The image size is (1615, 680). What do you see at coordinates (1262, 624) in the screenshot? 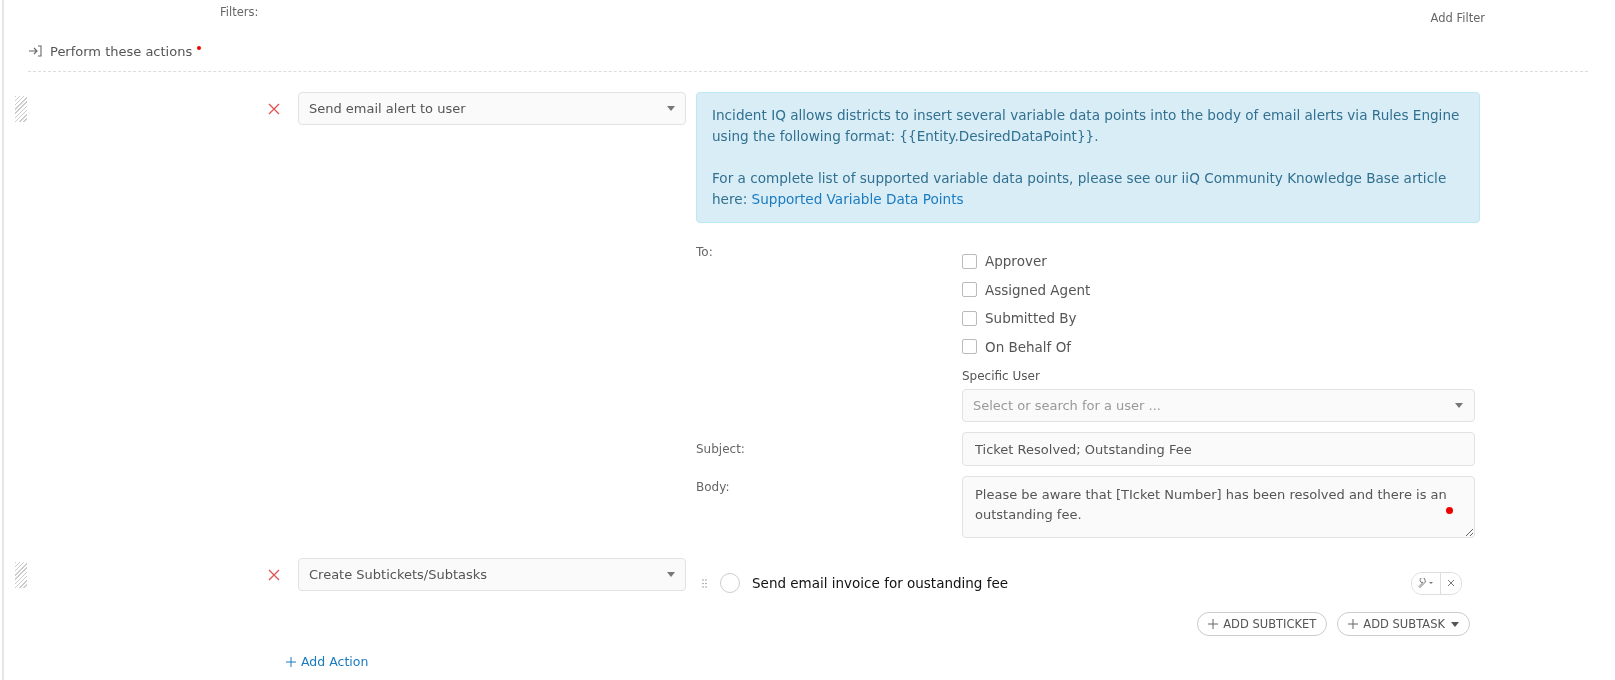
I see `add-button: ADD SUBTICKET` at bounding box center [1262, 624].